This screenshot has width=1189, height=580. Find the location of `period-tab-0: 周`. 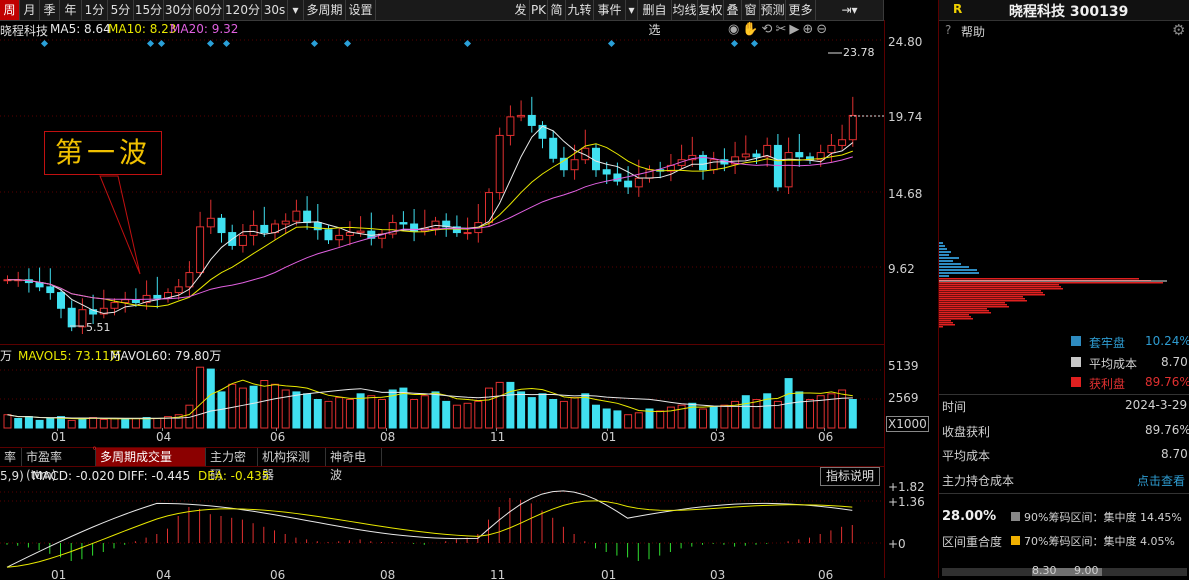

period-tab-0: 周 is located at coordinates (10, 10).